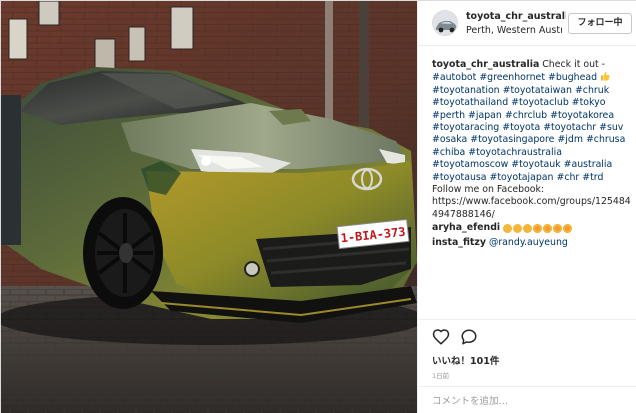  Describe the element at coordinates (448, 152) in the screenshot. I see `hashtag: #chiba` at that location.